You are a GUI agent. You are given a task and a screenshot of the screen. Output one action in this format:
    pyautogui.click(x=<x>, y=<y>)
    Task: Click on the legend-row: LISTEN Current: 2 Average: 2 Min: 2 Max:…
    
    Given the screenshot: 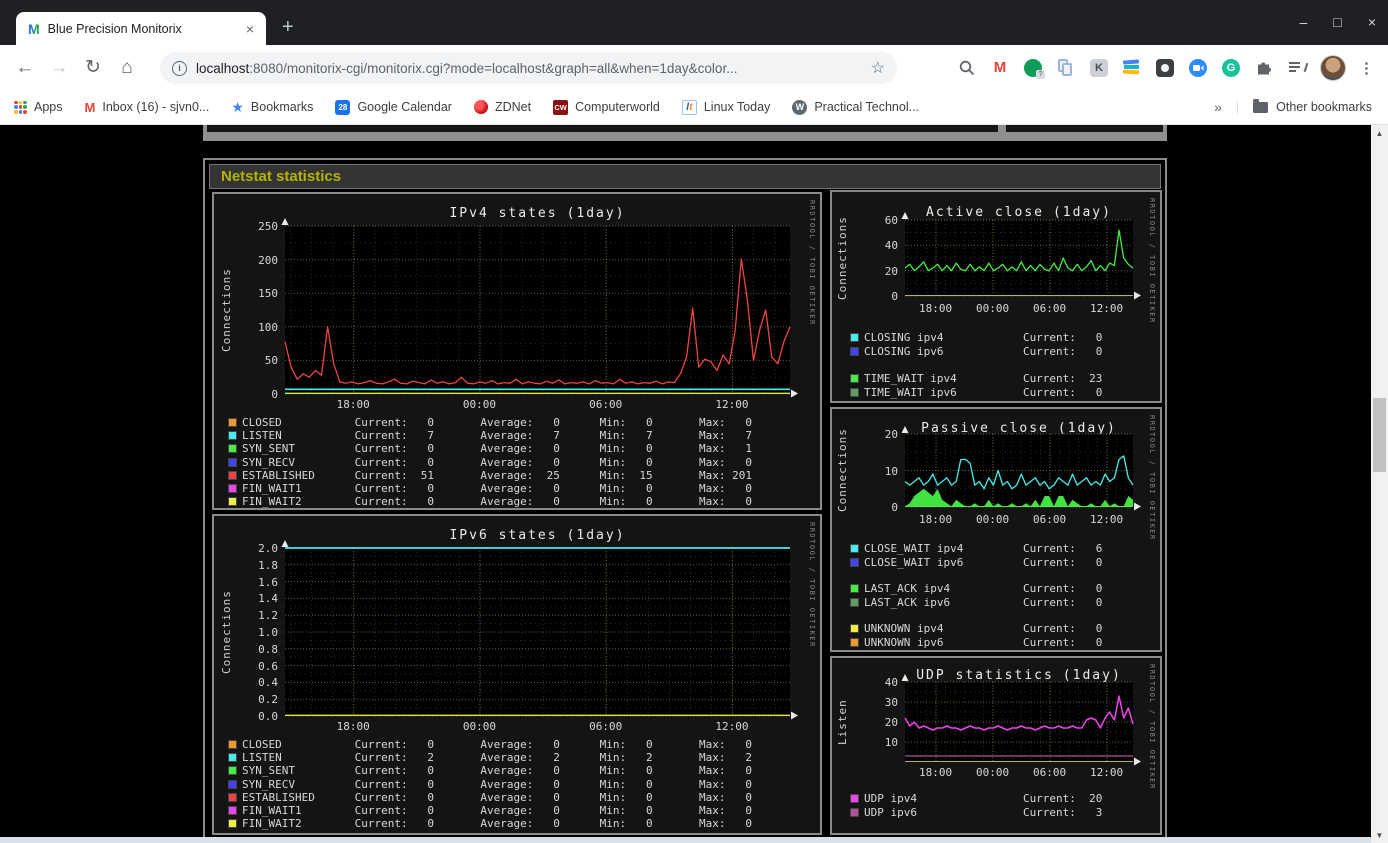 What is the action you would take?
    pyautogui.click(x=490, y=757)
    